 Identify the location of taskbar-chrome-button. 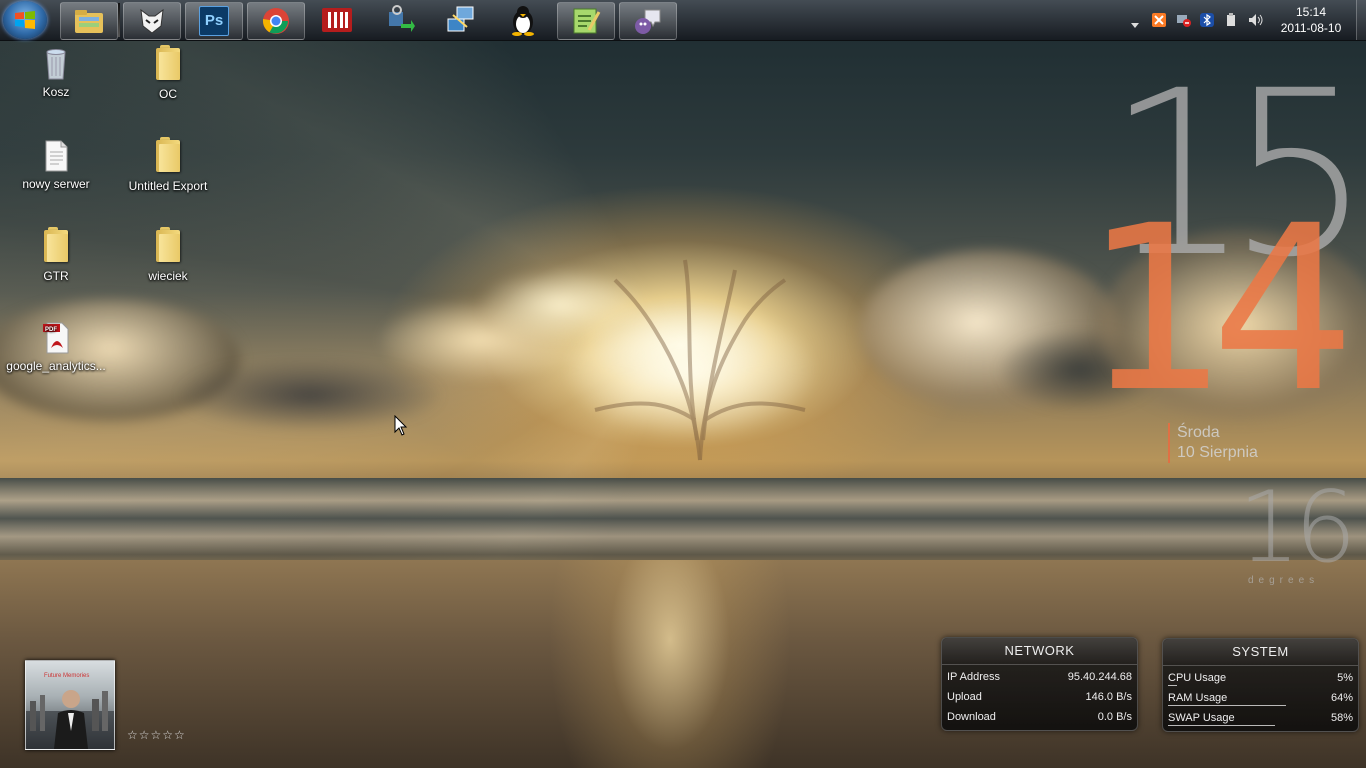
(276, 21).